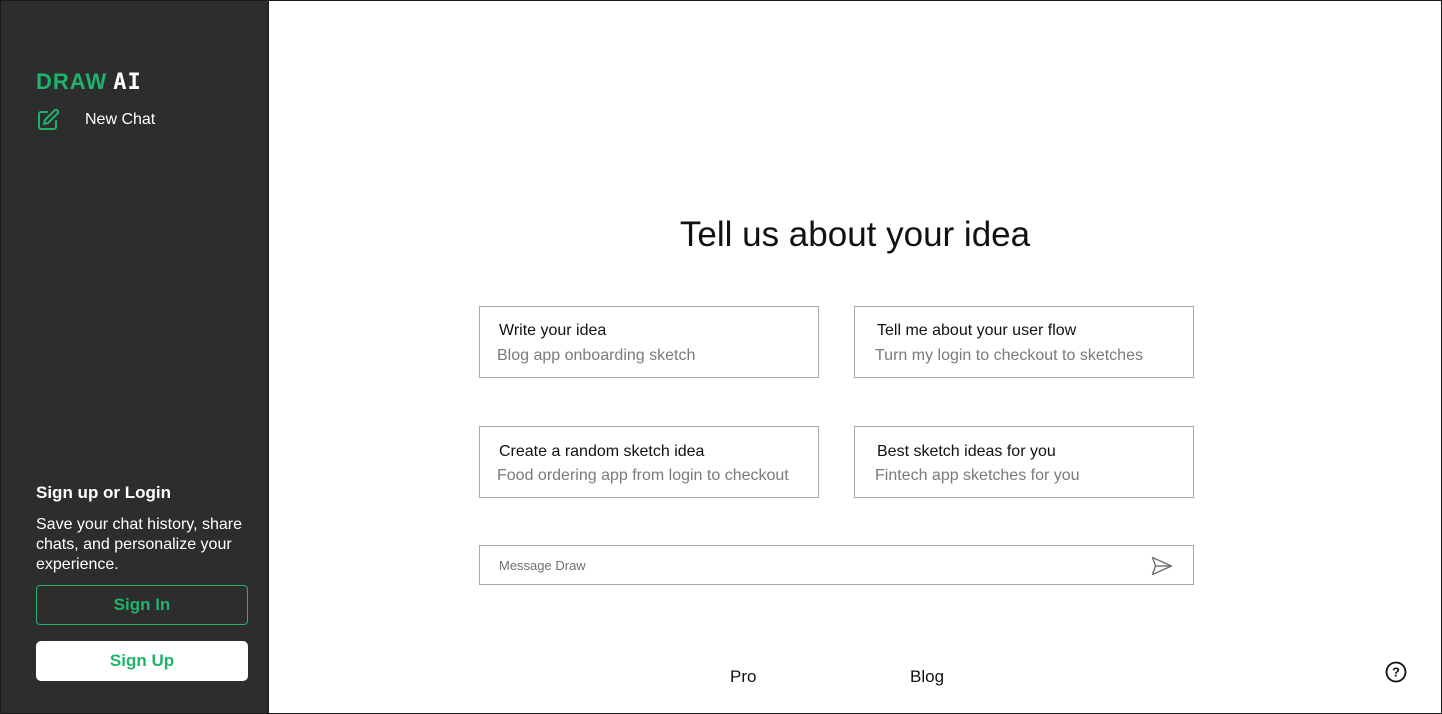  Describe the element at coordinates (596, 355) in the screenshot. I see `card-subtitle: Blog app onboarding sketch` at that location.